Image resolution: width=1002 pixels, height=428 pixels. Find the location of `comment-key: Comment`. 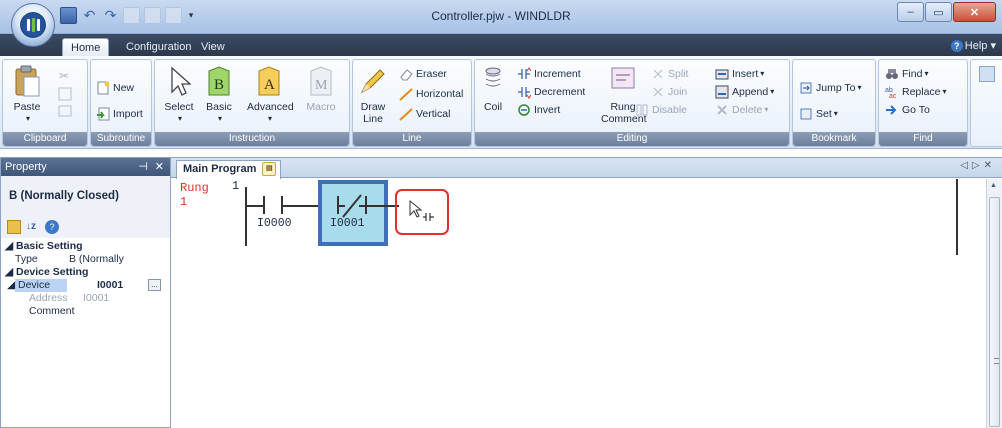

comment-key: Comment is located at coordinates (52, 311).